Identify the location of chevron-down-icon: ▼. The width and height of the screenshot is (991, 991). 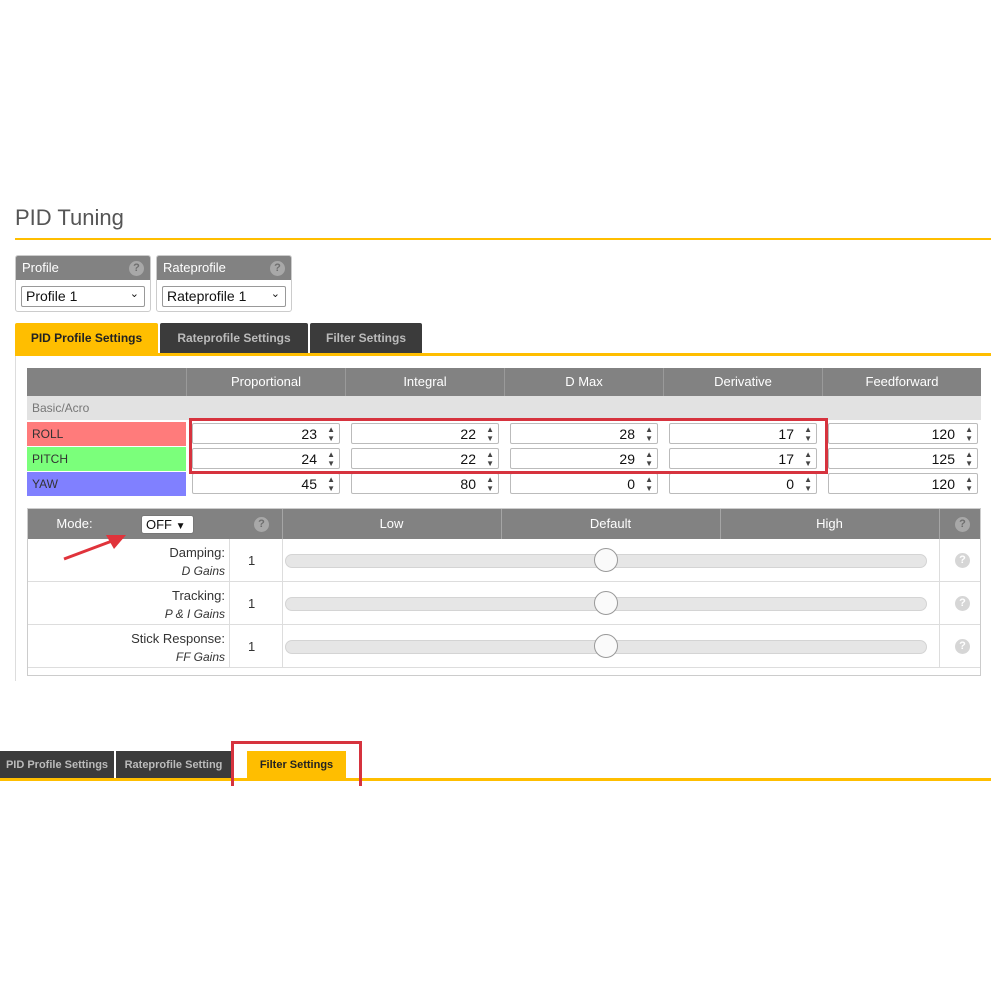
(180, 526).